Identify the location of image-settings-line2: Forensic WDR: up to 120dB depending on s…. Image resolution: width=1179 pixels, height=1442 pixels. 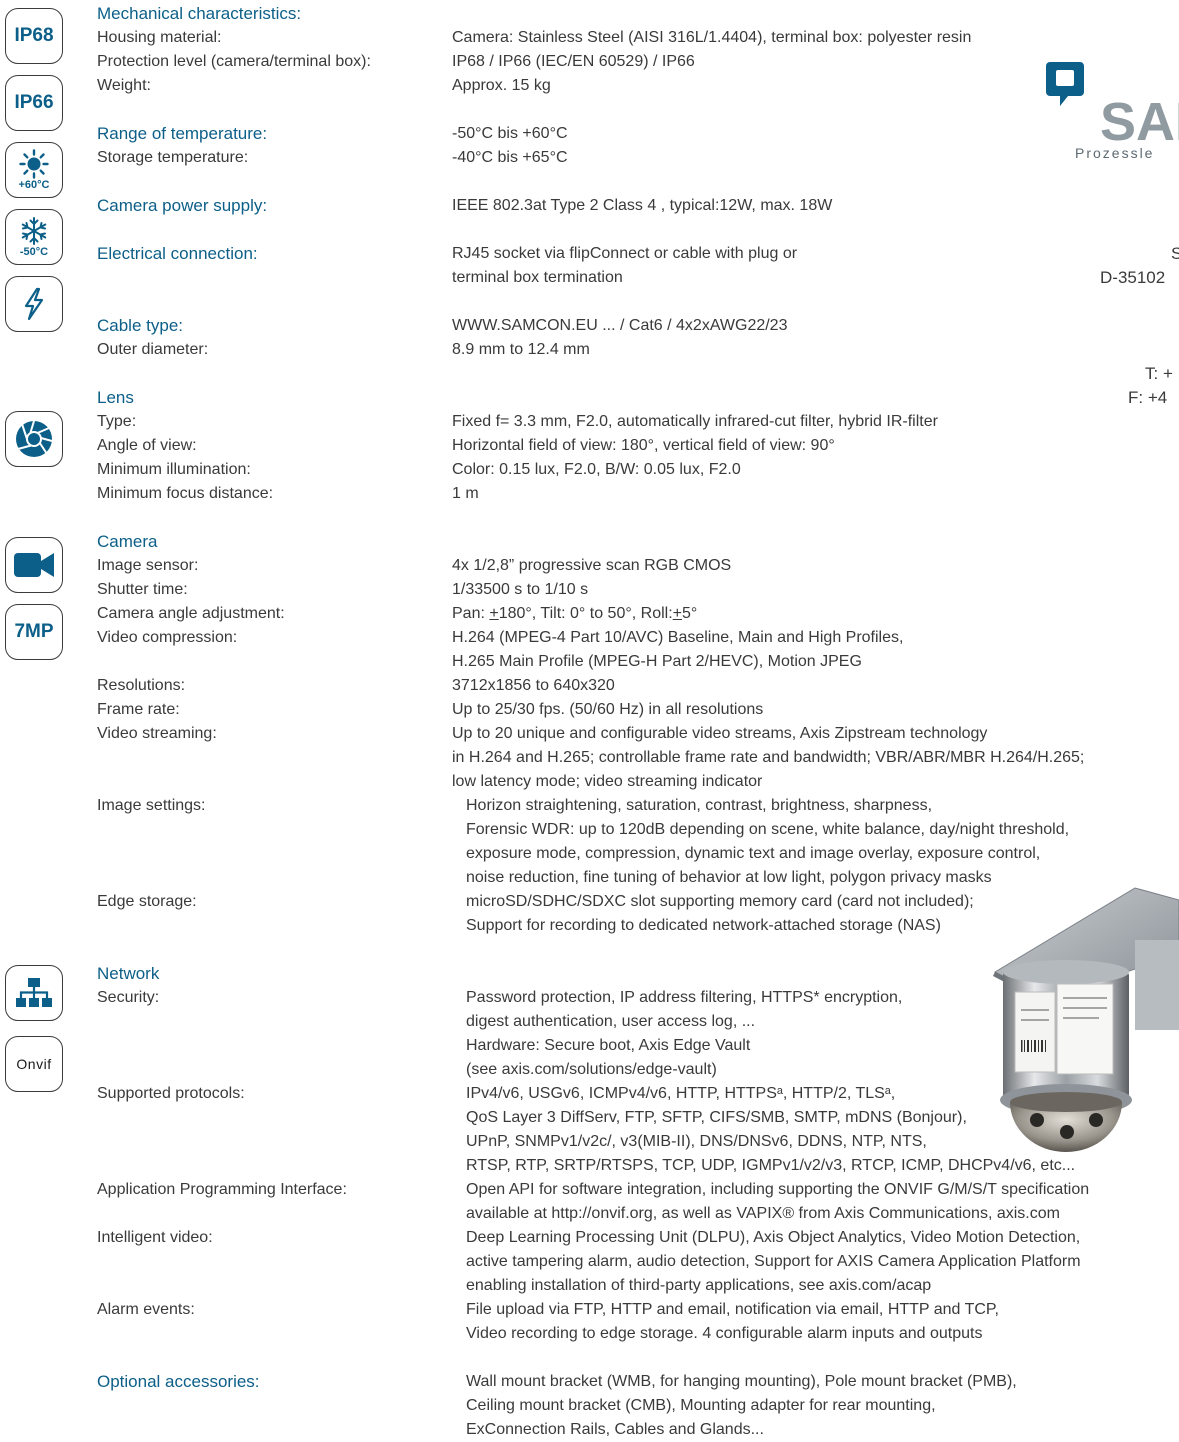
(768, 829).